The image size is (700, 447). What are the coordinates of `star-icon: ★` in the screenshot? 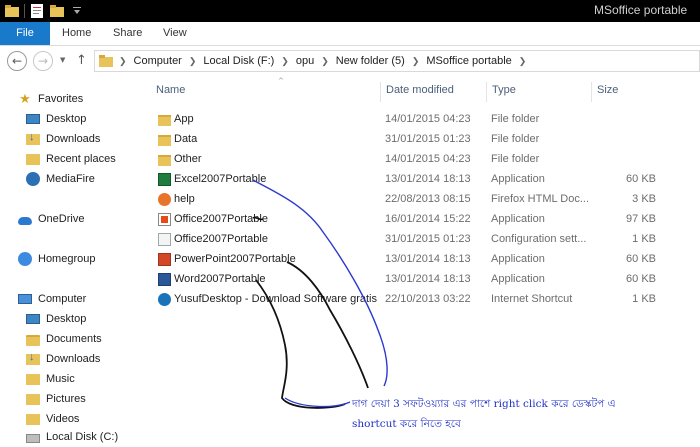 It's located at (25, 98).